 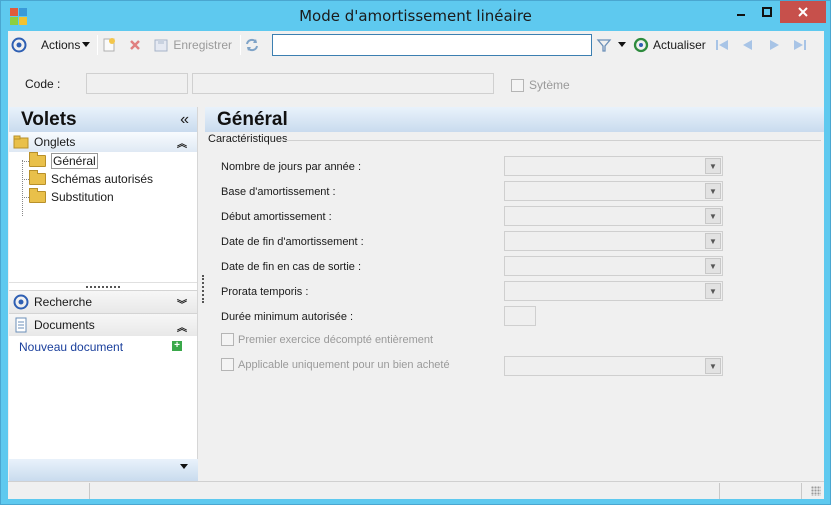 What do you see at coordinates (43, 84) in the screenshot?
I see `code-label: Code :` at bounding box center [43, 84].